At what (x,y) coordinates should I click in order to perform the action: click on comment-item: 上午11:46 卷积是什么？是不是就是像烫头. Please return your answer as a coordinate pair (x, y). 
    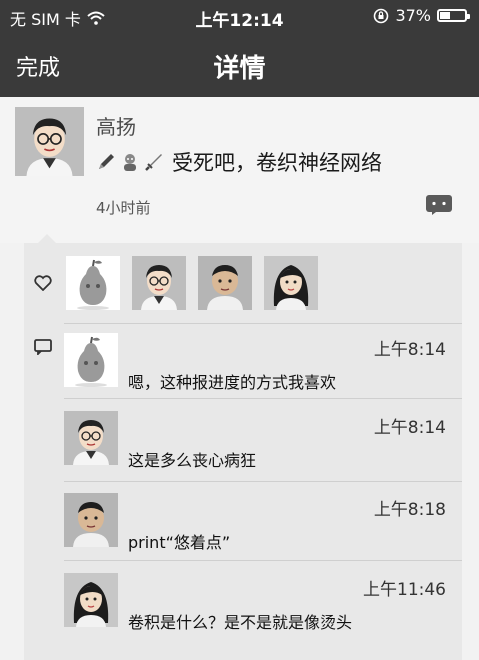
    Looking at the image, I should click on (243, 601).